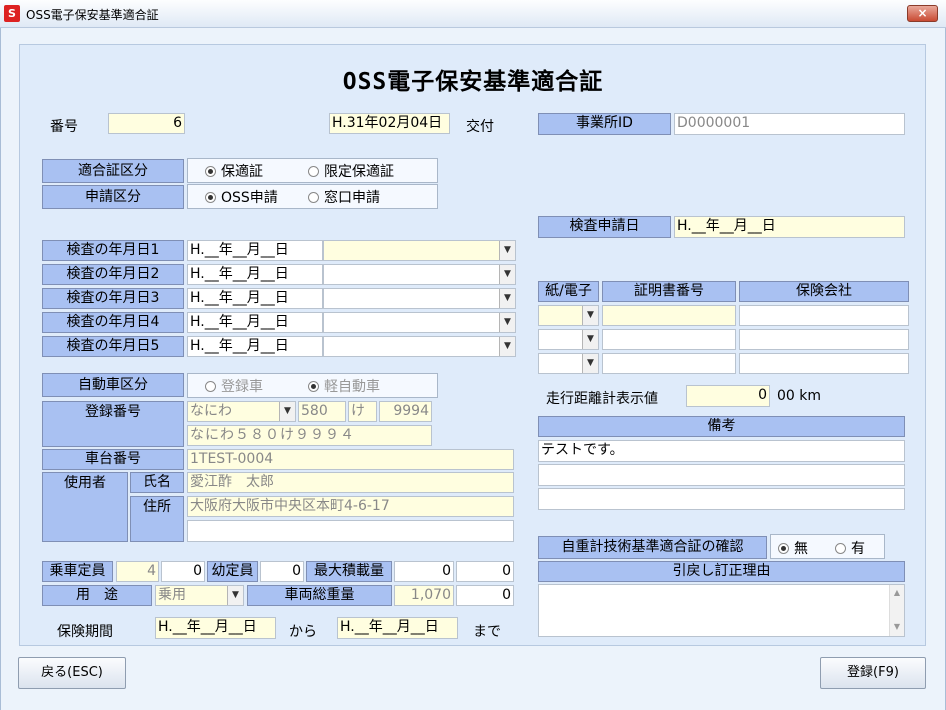 The height and width of the screenshot is (710, 946). I want to click on inspection-request-field: H.__年__月__日, so click(789, 227).